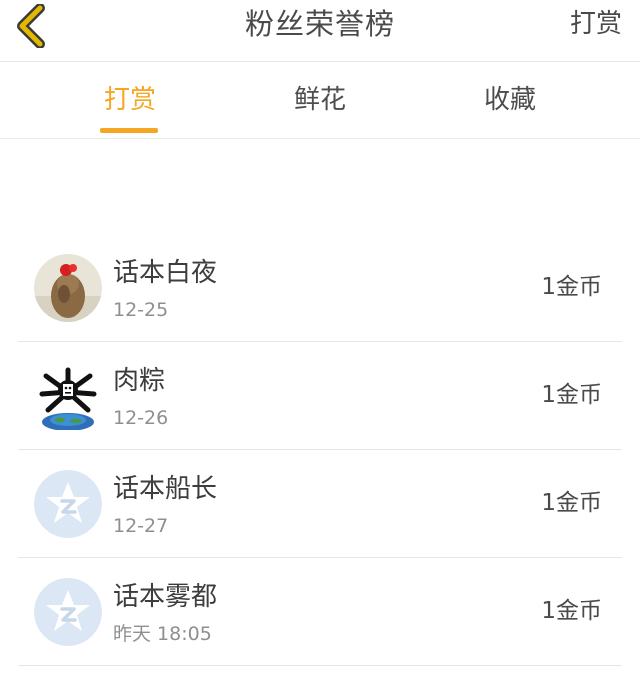  What do you see at coordinates (129, 130) in the screenshot?
I see `active-tab-indicator` at bounding box center [129, 130].